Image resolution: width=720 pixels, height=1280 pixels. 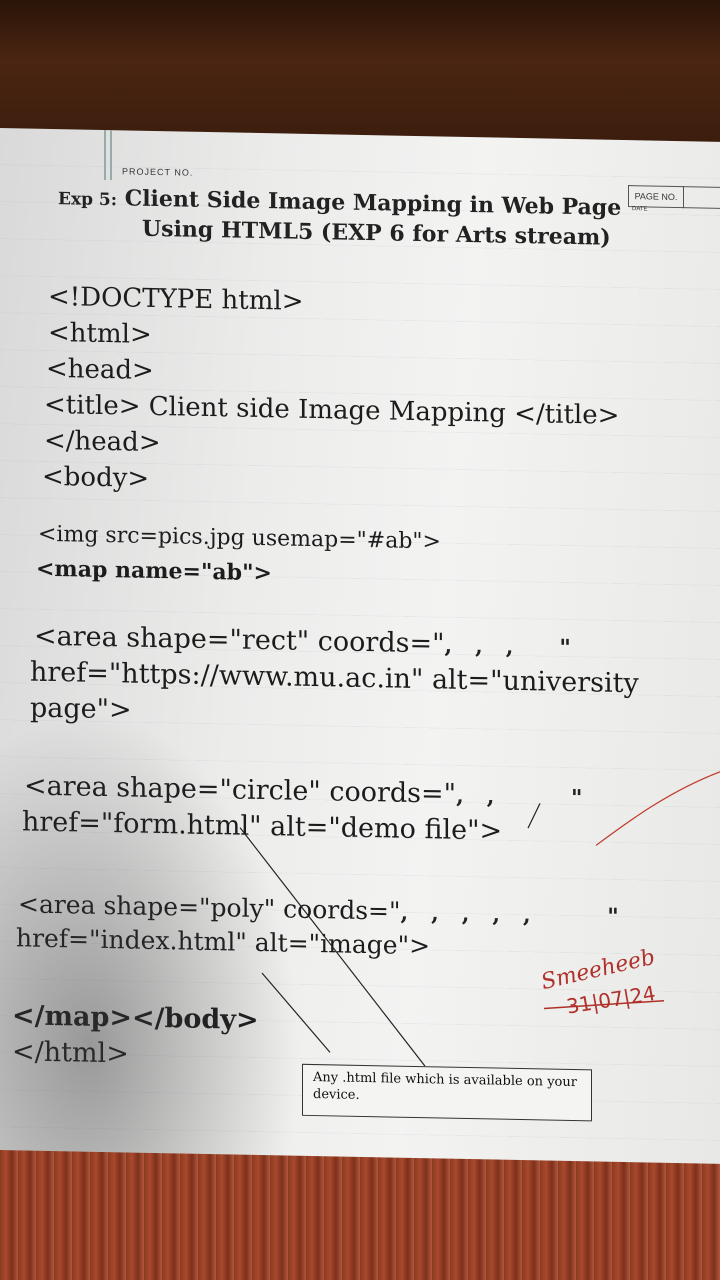 What do you see at coordinates (657, 808) in the screenshot?
I see `red-pen-mark` at bounding box center [657, 808].